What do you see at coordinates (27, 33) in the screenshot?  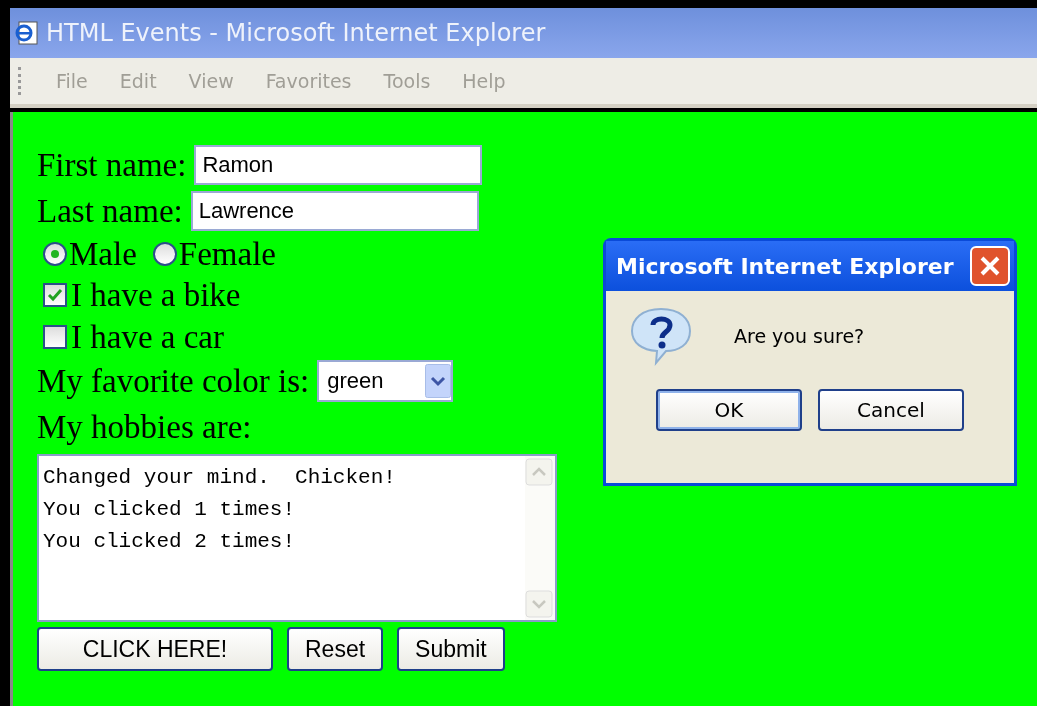 I see `browser-icon` at bounding box center [27, 33].